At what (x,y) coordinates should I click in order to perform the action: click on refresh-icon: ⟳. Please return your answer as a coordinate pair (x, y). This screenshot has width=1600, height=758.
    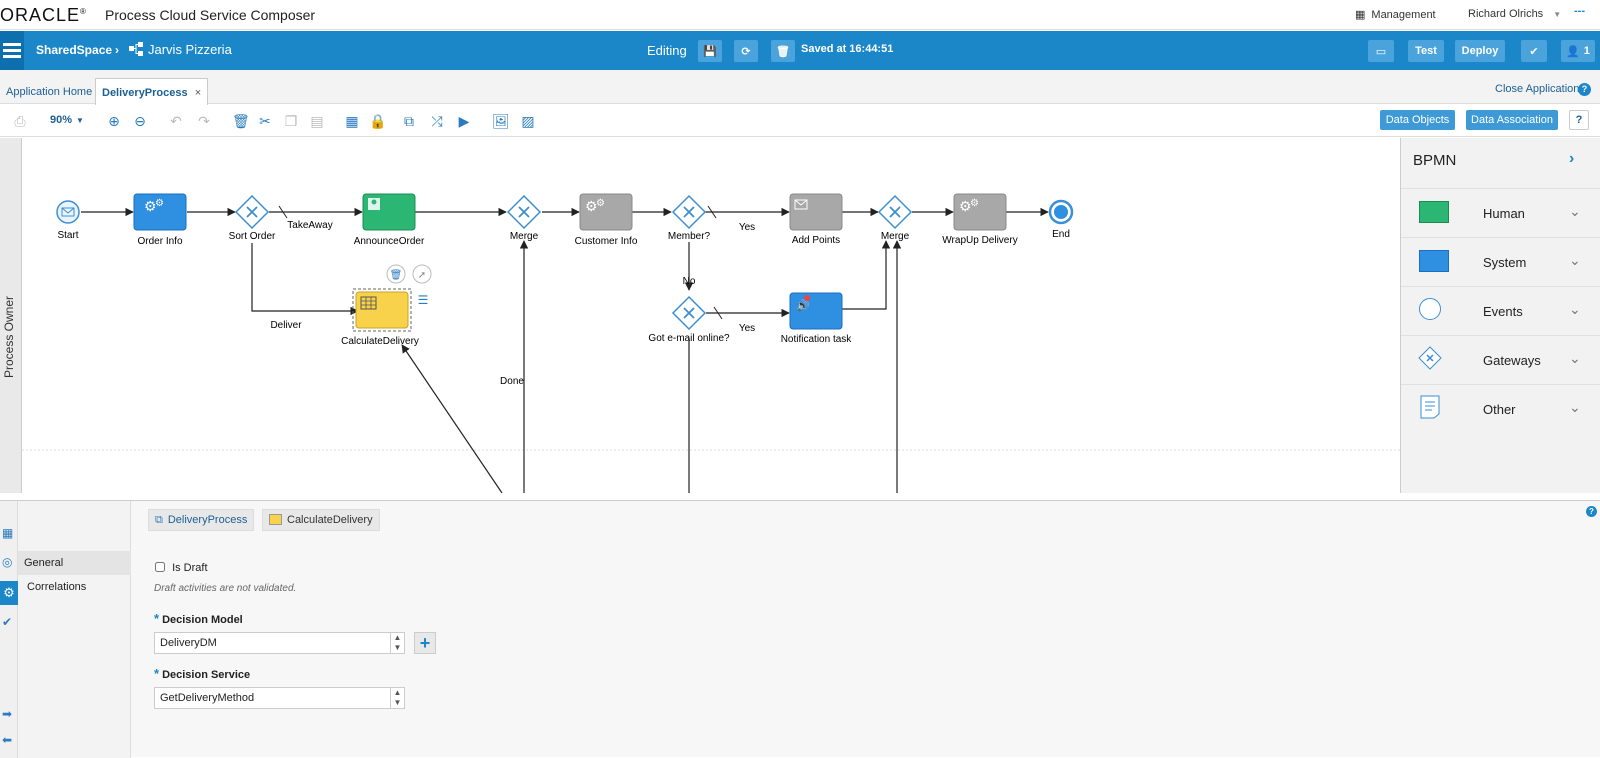
    Looking at the image, I should click on (746, 51).